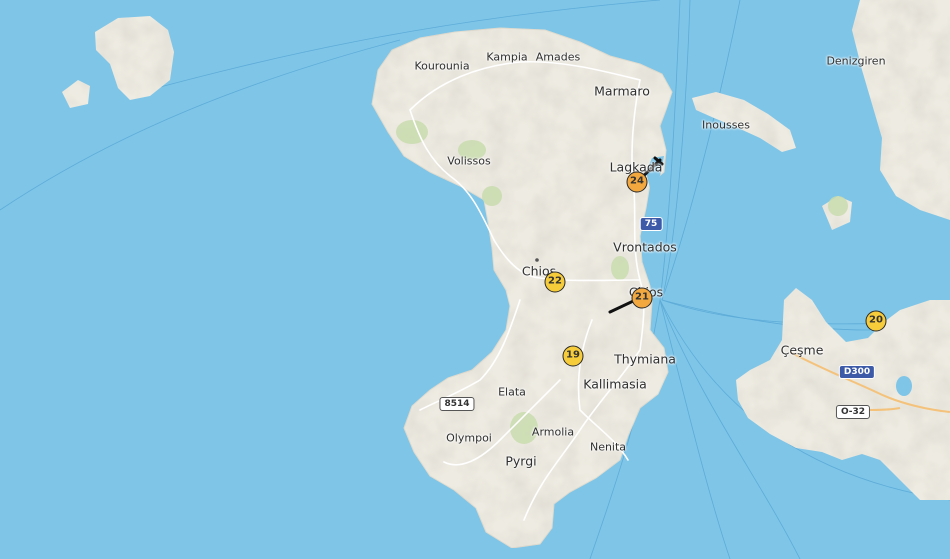 The height and width of the screenshot is (559, 950). What do you see at coordinates (645, 359) in the screenshot?
I see `label-thymiana: Thymiana` at bounding box center [645, 359].